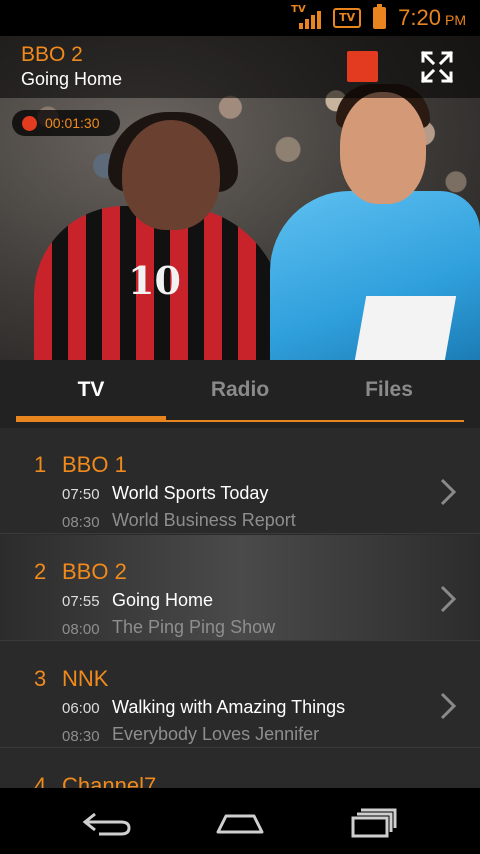 The image size is (480, 854). What do you see at coordinates (52, 54) in the screenshot?
I see `current-channel-name: BBO 2` at bounding box center [52, 54].